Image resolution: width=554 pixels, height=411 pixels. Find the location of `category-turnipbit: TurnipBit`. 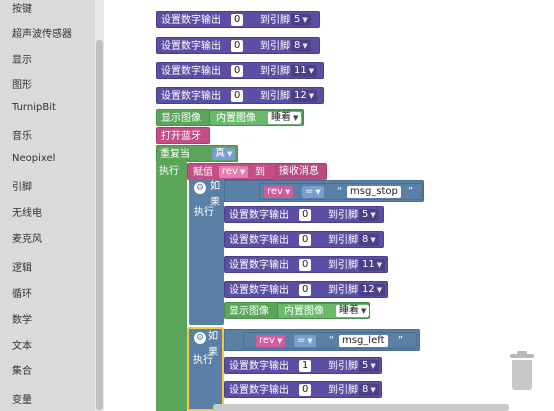

category-turnipbit: TurnipBit is located at coordinates (34, 107).